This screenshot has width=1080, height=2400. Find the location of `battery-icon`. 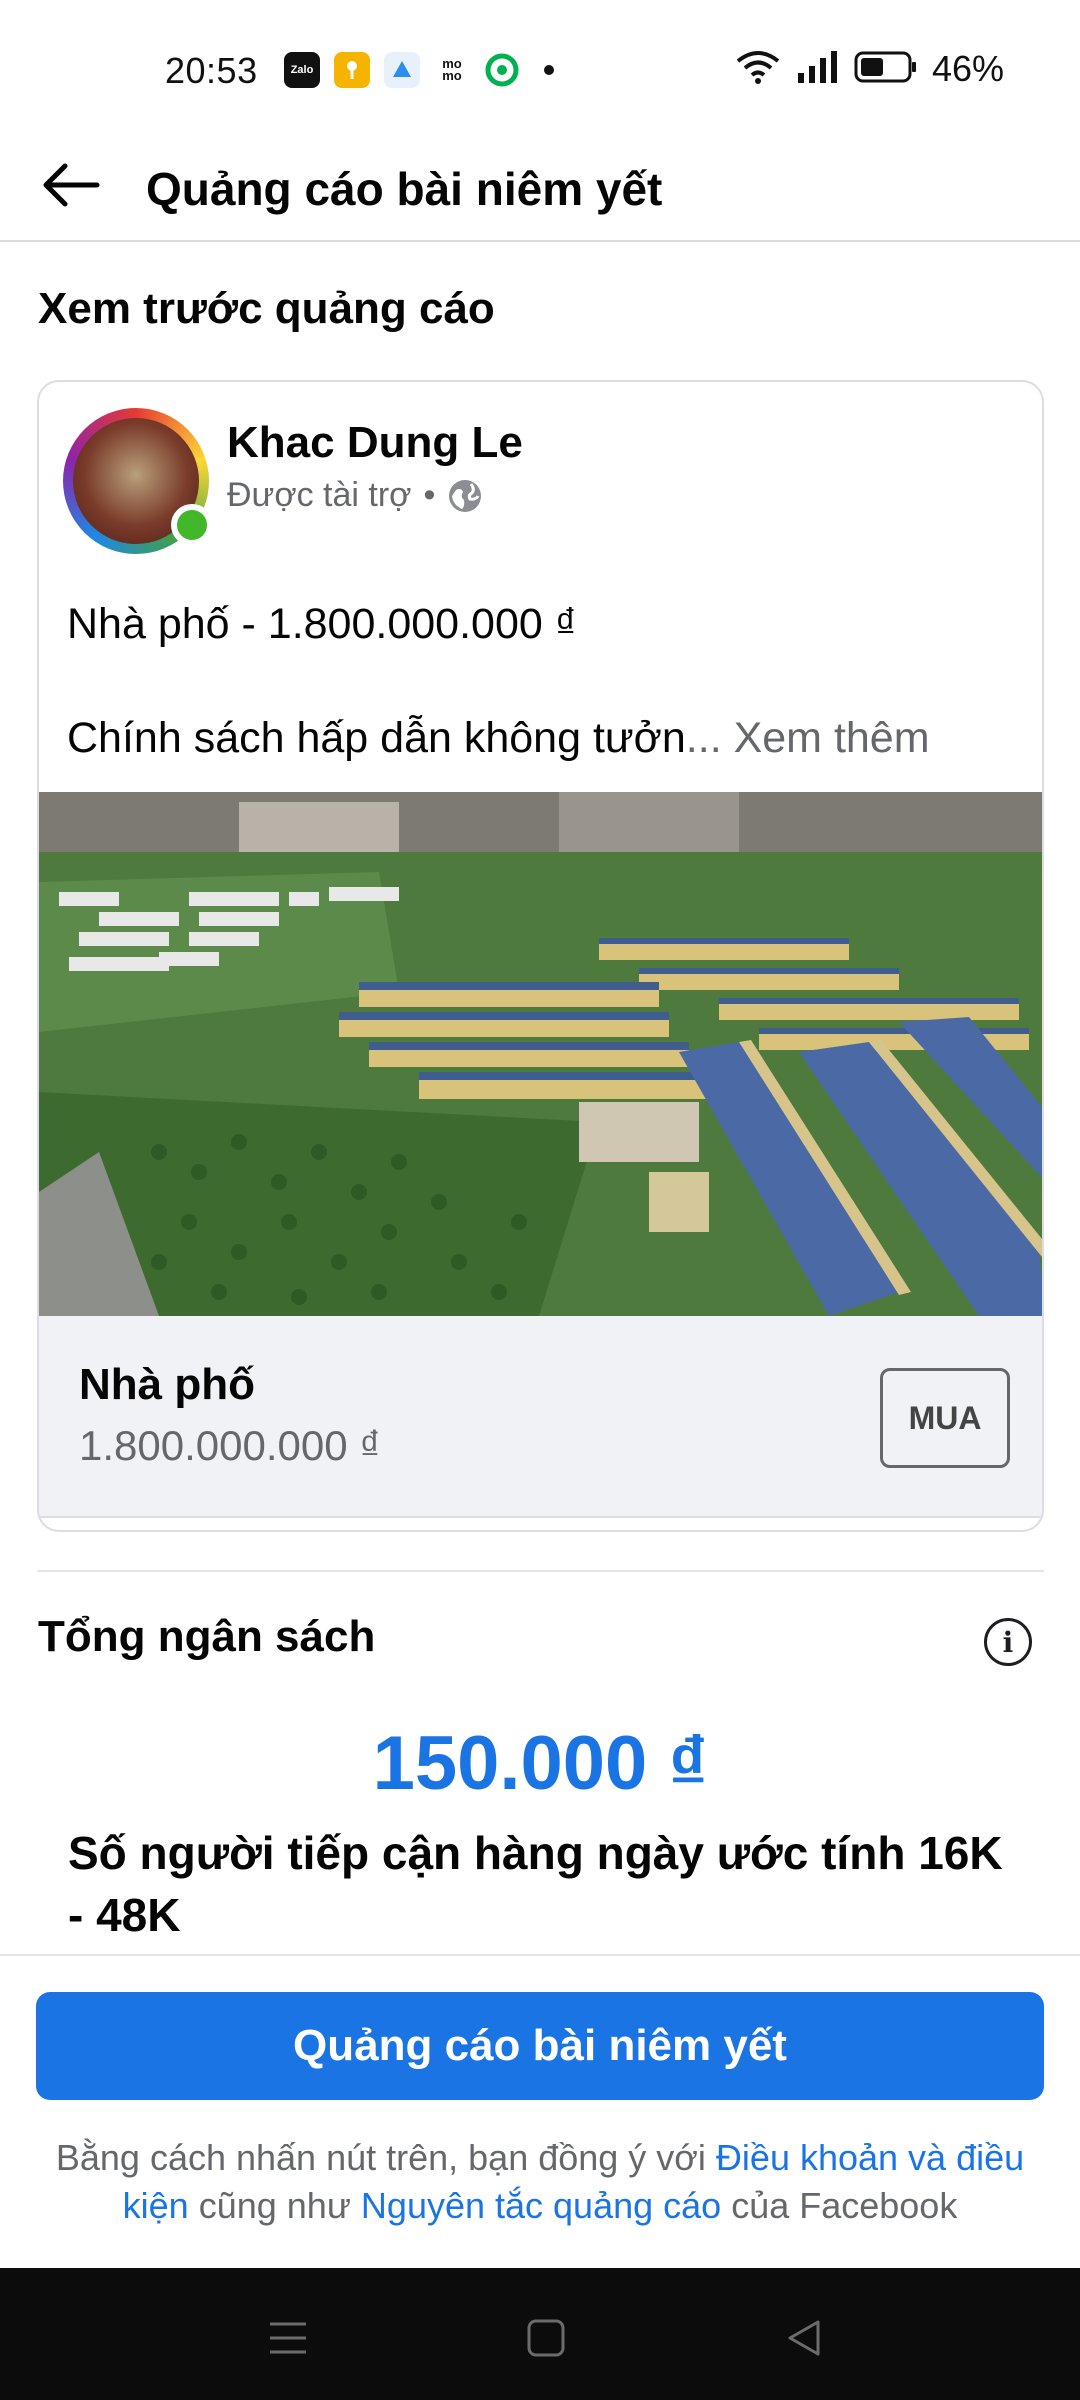

battery-icon is located at coordinates (886, 69).